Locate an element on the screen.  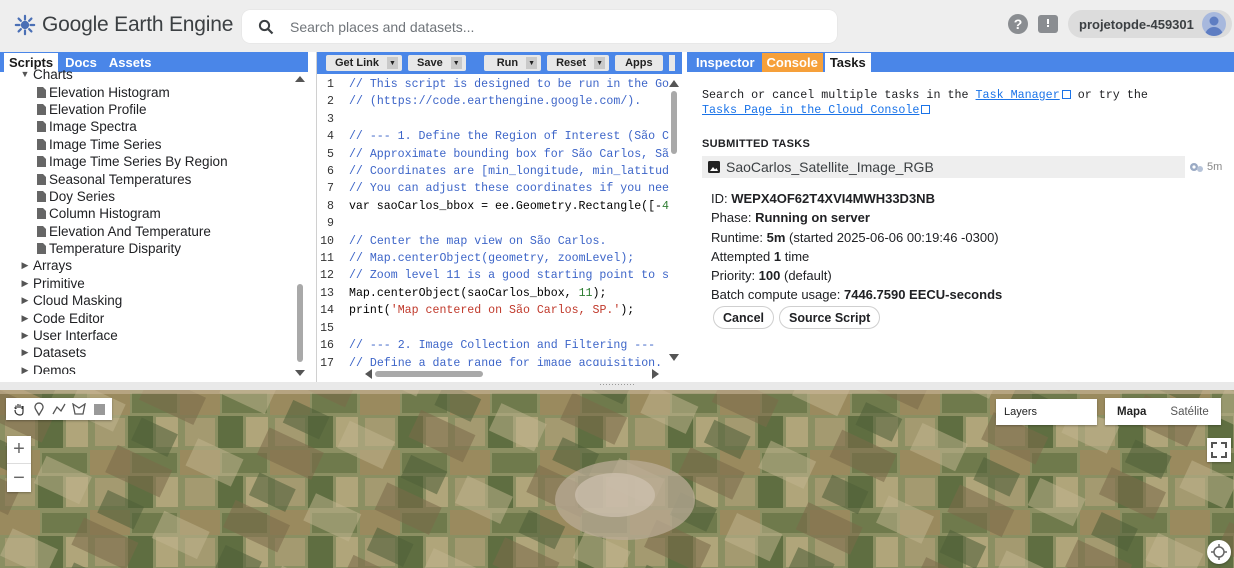
get-link-button: Get Link ▼ is located at coordinates (364, 63).